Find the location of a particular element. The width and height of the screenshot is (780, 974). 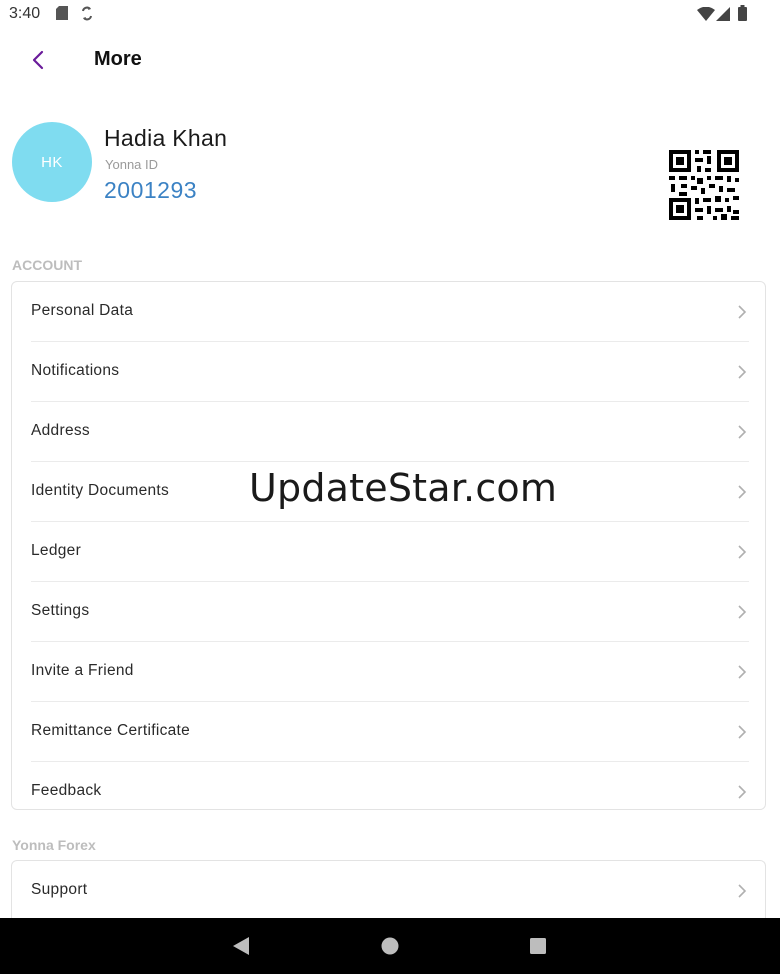

system-navigation-bar is located at coordinates (390, 946).